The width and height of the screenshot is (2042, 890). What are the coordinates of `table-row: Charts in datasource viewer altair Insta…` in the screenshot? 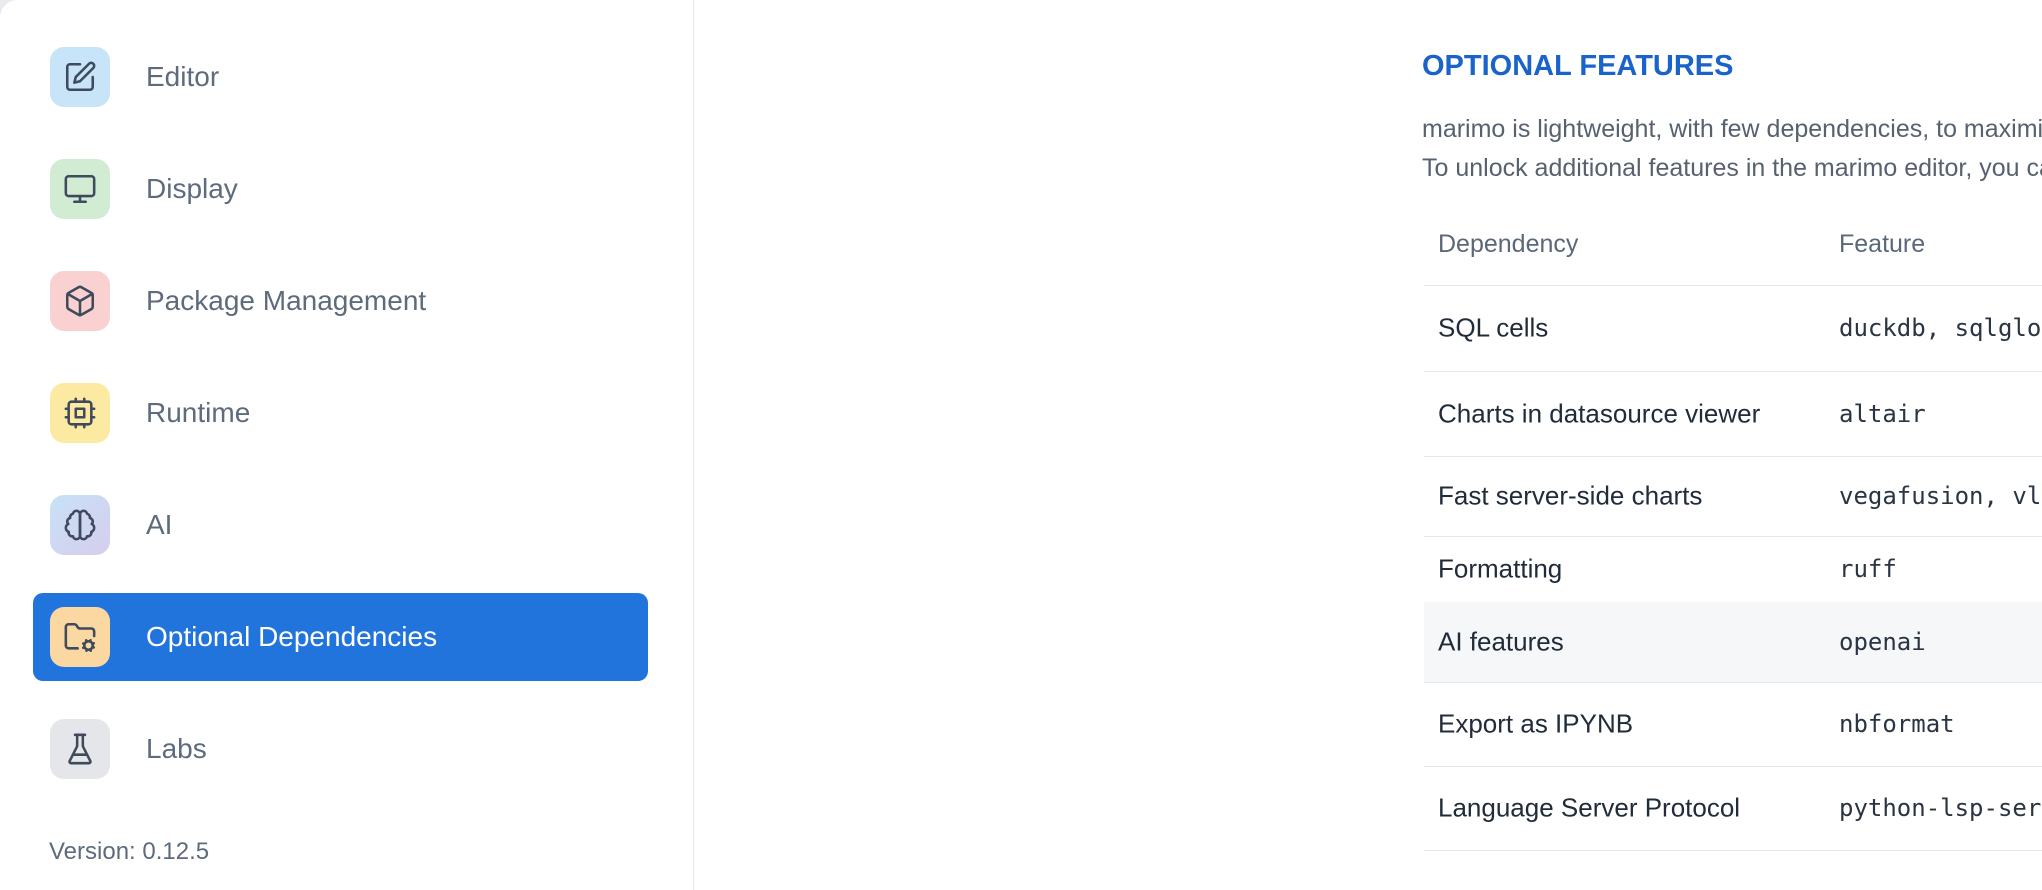 It's located at (1733, 414).